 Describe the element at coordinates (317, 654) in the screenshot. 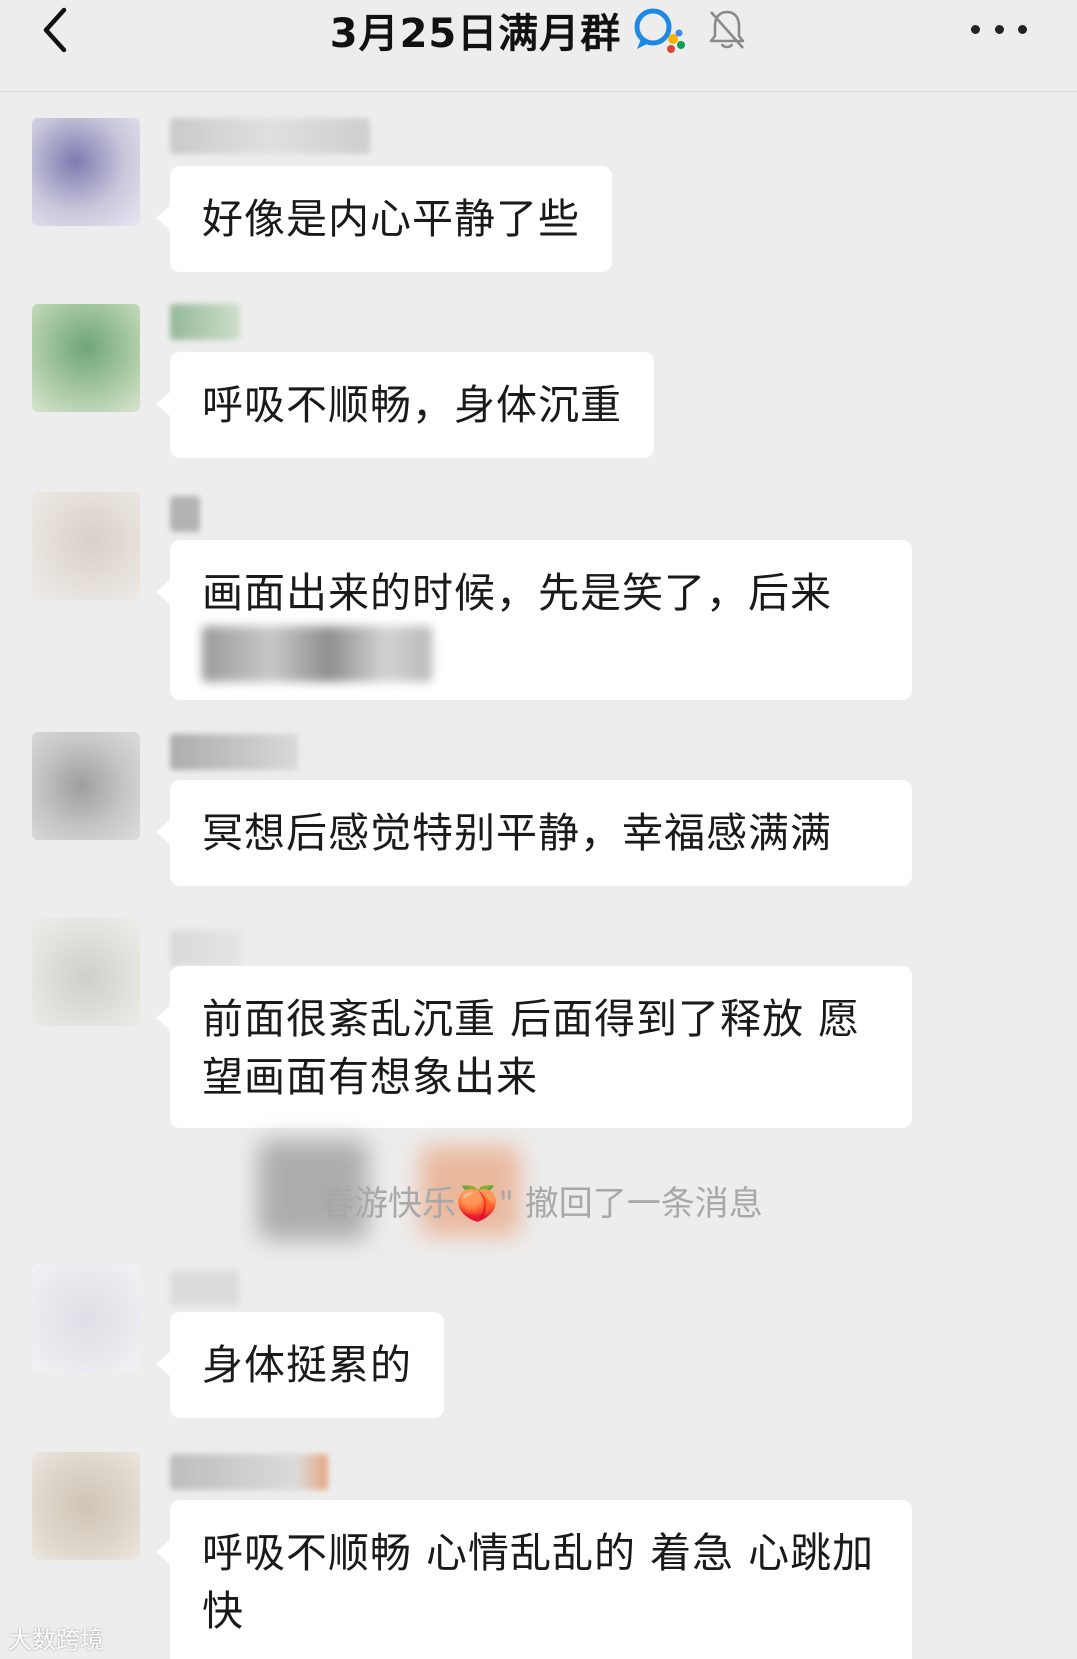

I see `redacted-text-block` at that location.